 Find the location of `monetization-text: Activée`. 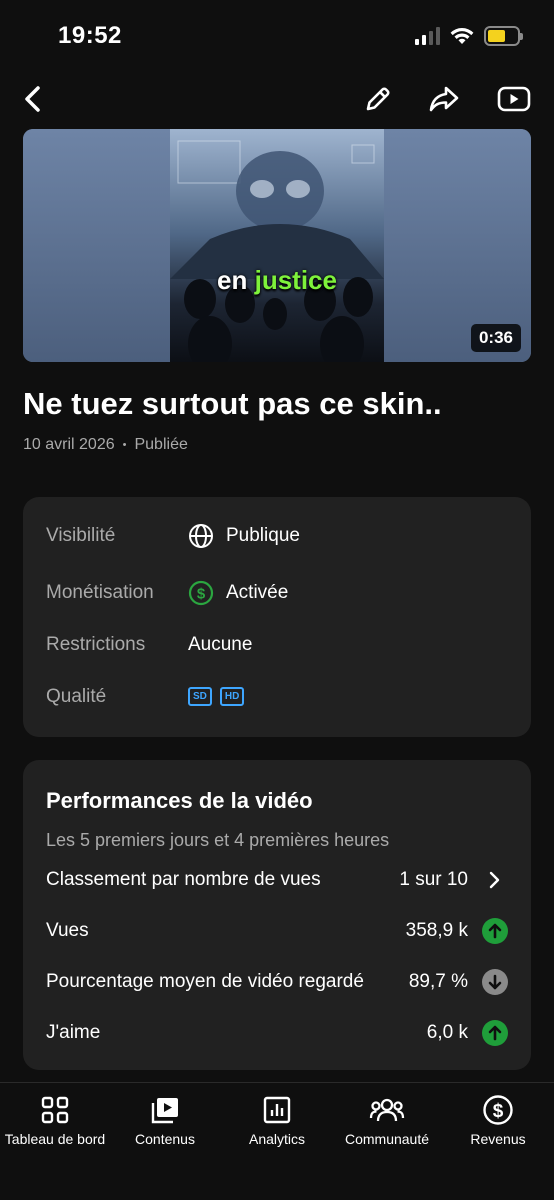

monetization-text: Activée is located at coordinates (257, 592).